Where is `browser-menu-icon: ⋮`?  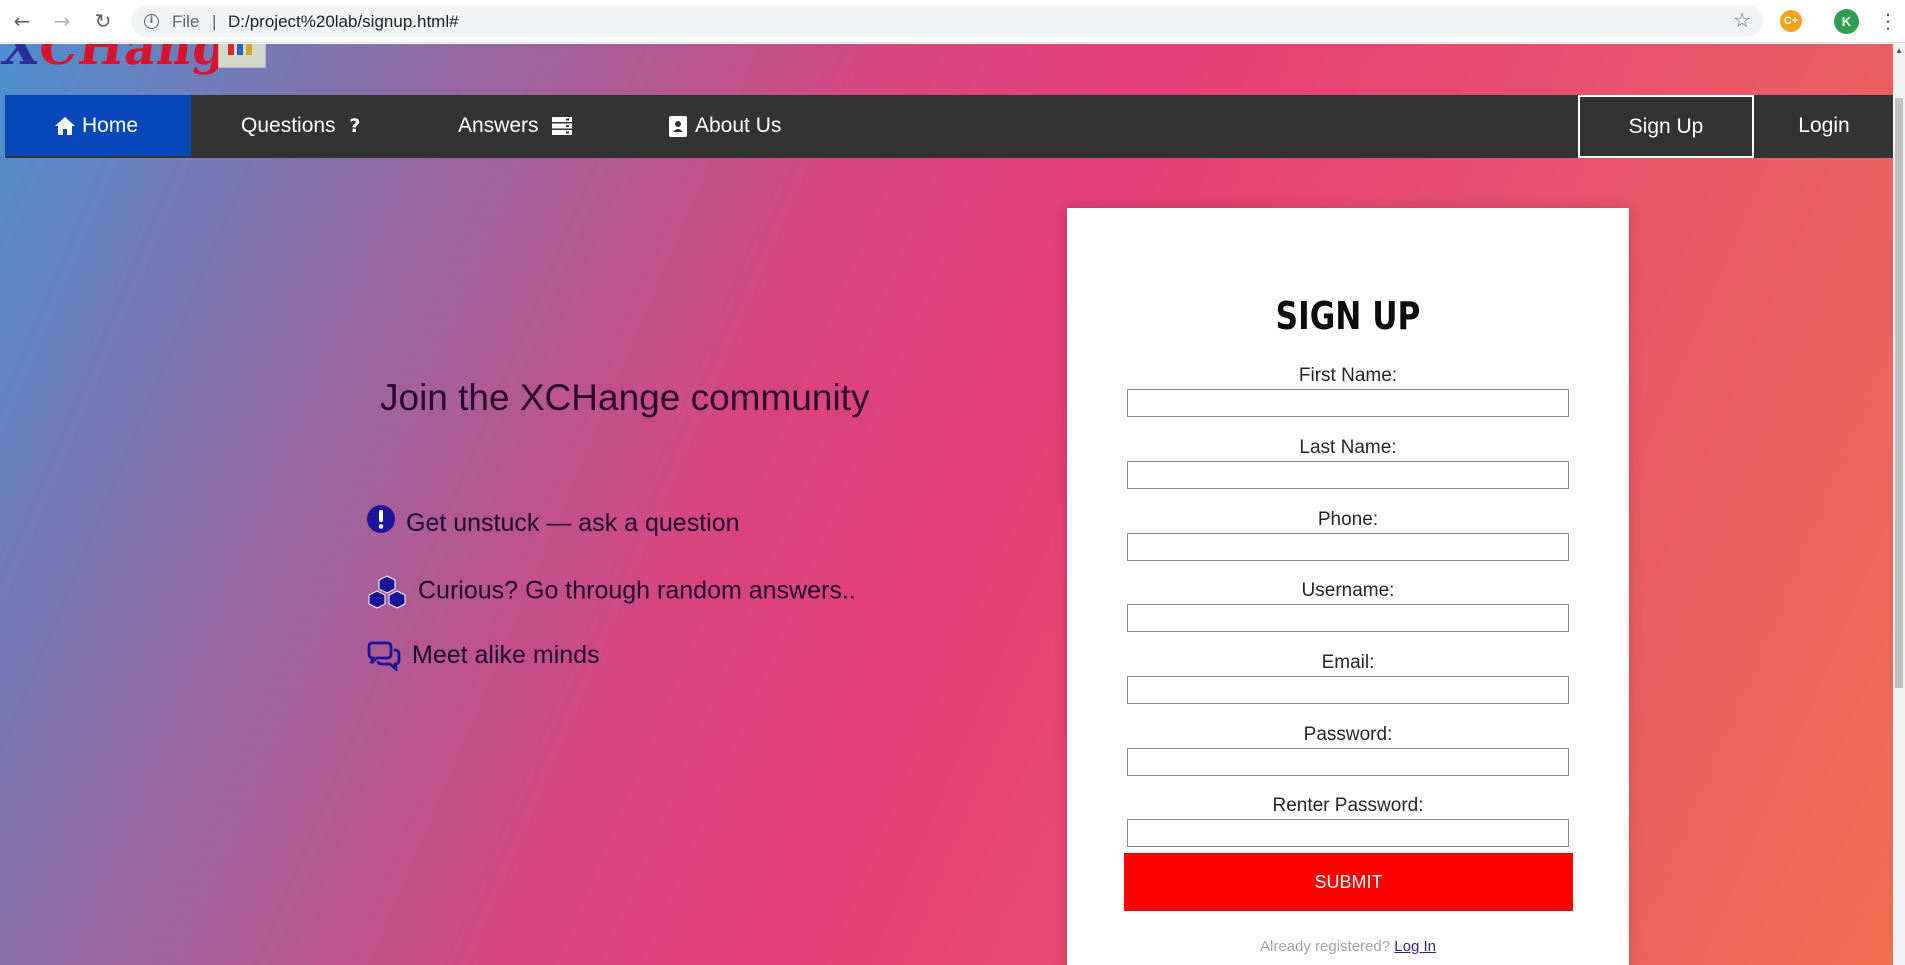
browser-menu-icon: ⋮ is located at coordinates (1888, 21).